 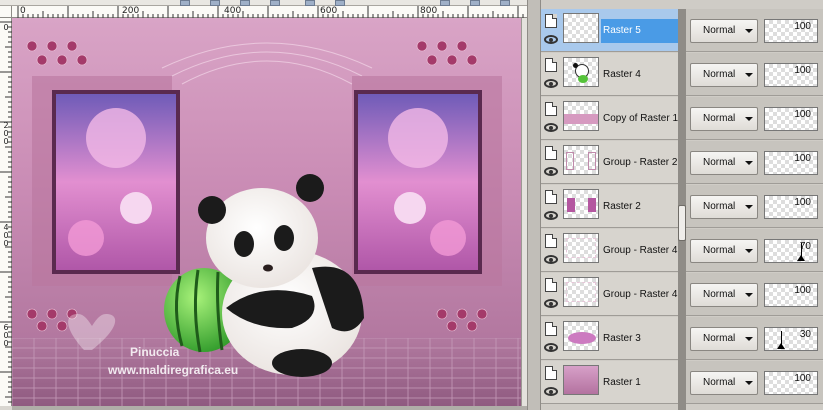 I want to click on opacity-value: 100, so click(x=802, y=378).